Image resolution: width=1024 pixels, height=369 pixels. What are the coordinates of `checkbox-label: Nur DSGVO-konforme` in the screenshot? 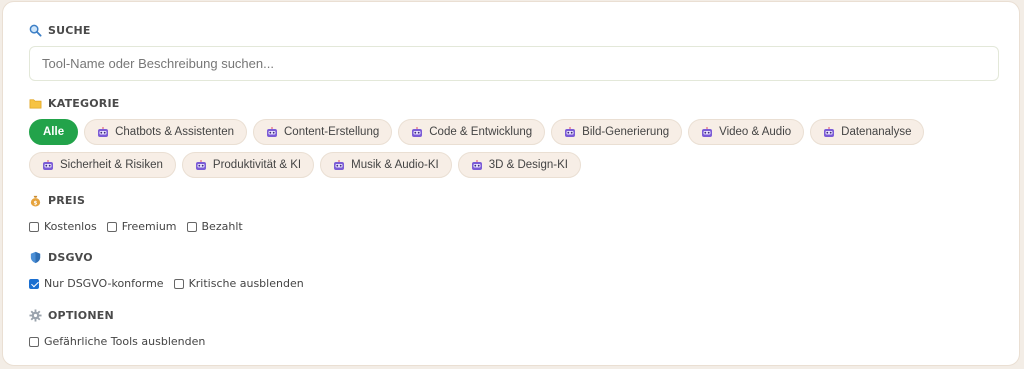 It's located at (104, 283).